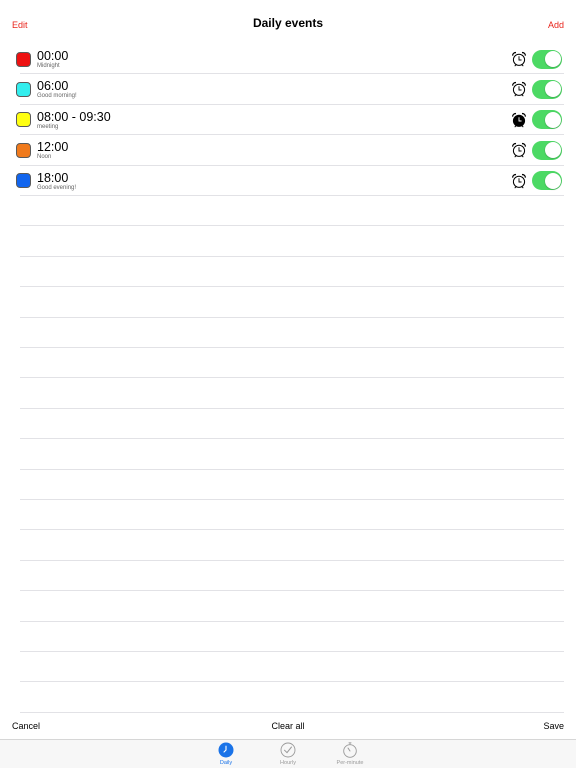  What do you see at coordinates (288, 89) in the screenshot?
I see `event-row: 06:00 Good morning!` at bounding box center [288, 89].